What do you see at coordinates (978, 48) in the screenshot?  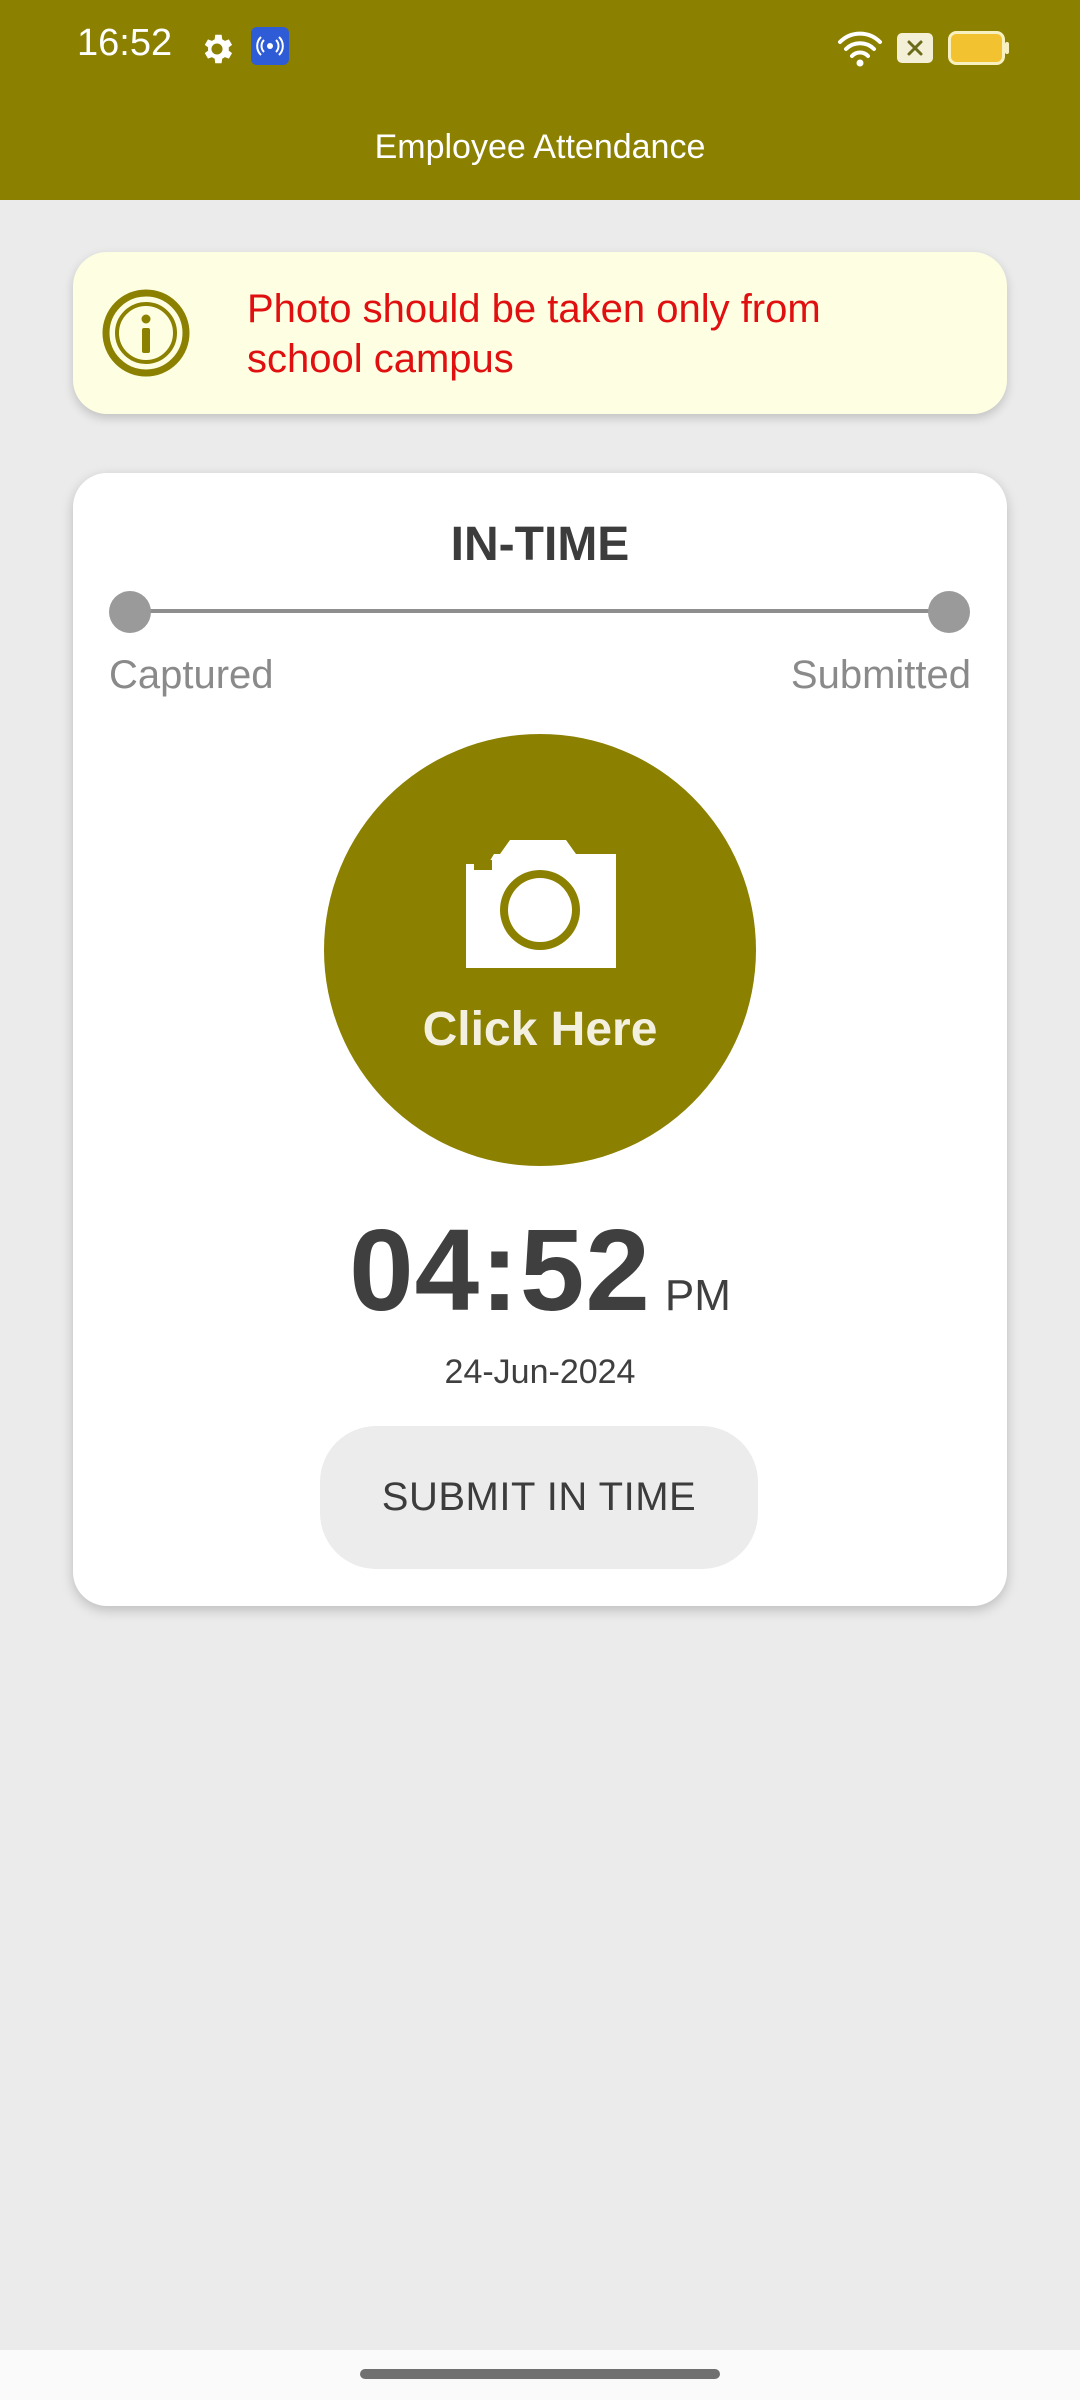 I see `battery-icon` at bounding box center [978, 48].